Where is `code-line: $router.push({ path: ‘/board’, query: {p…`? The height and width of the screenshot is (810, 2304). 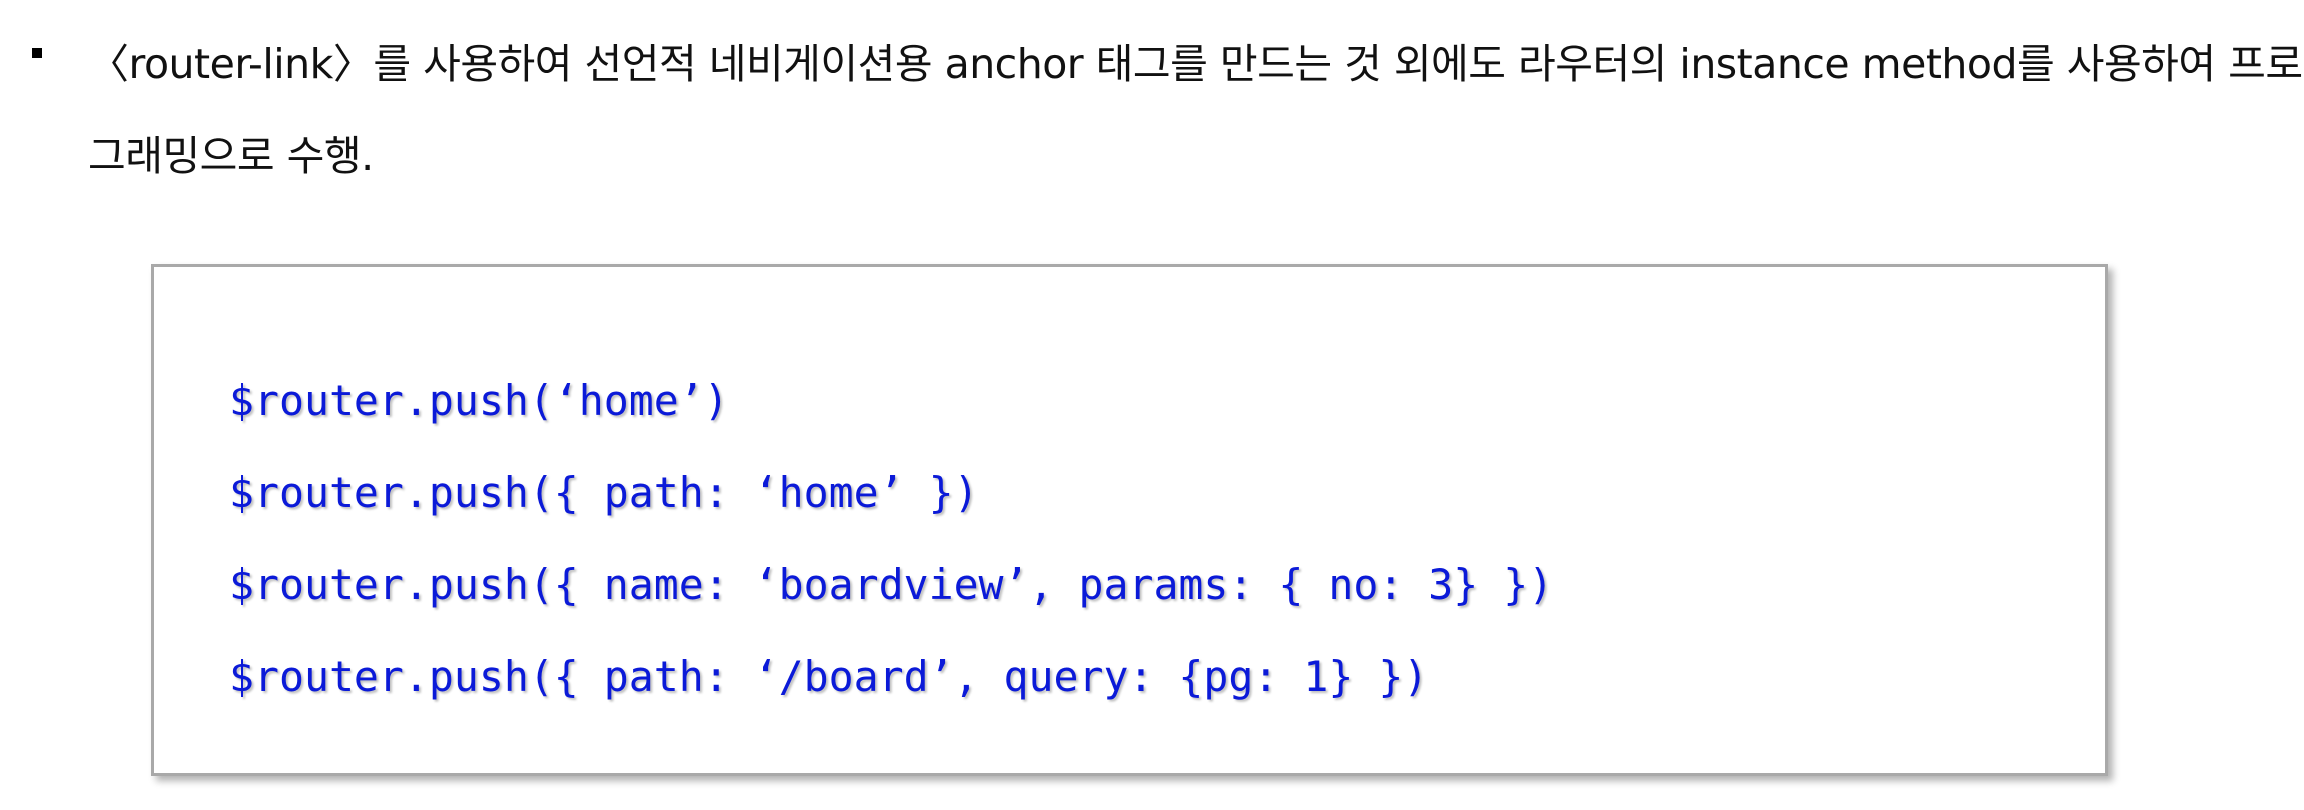 code-line: $router.push({ path: ‘/board’, query: {p… is located at coordinates (829, 676).